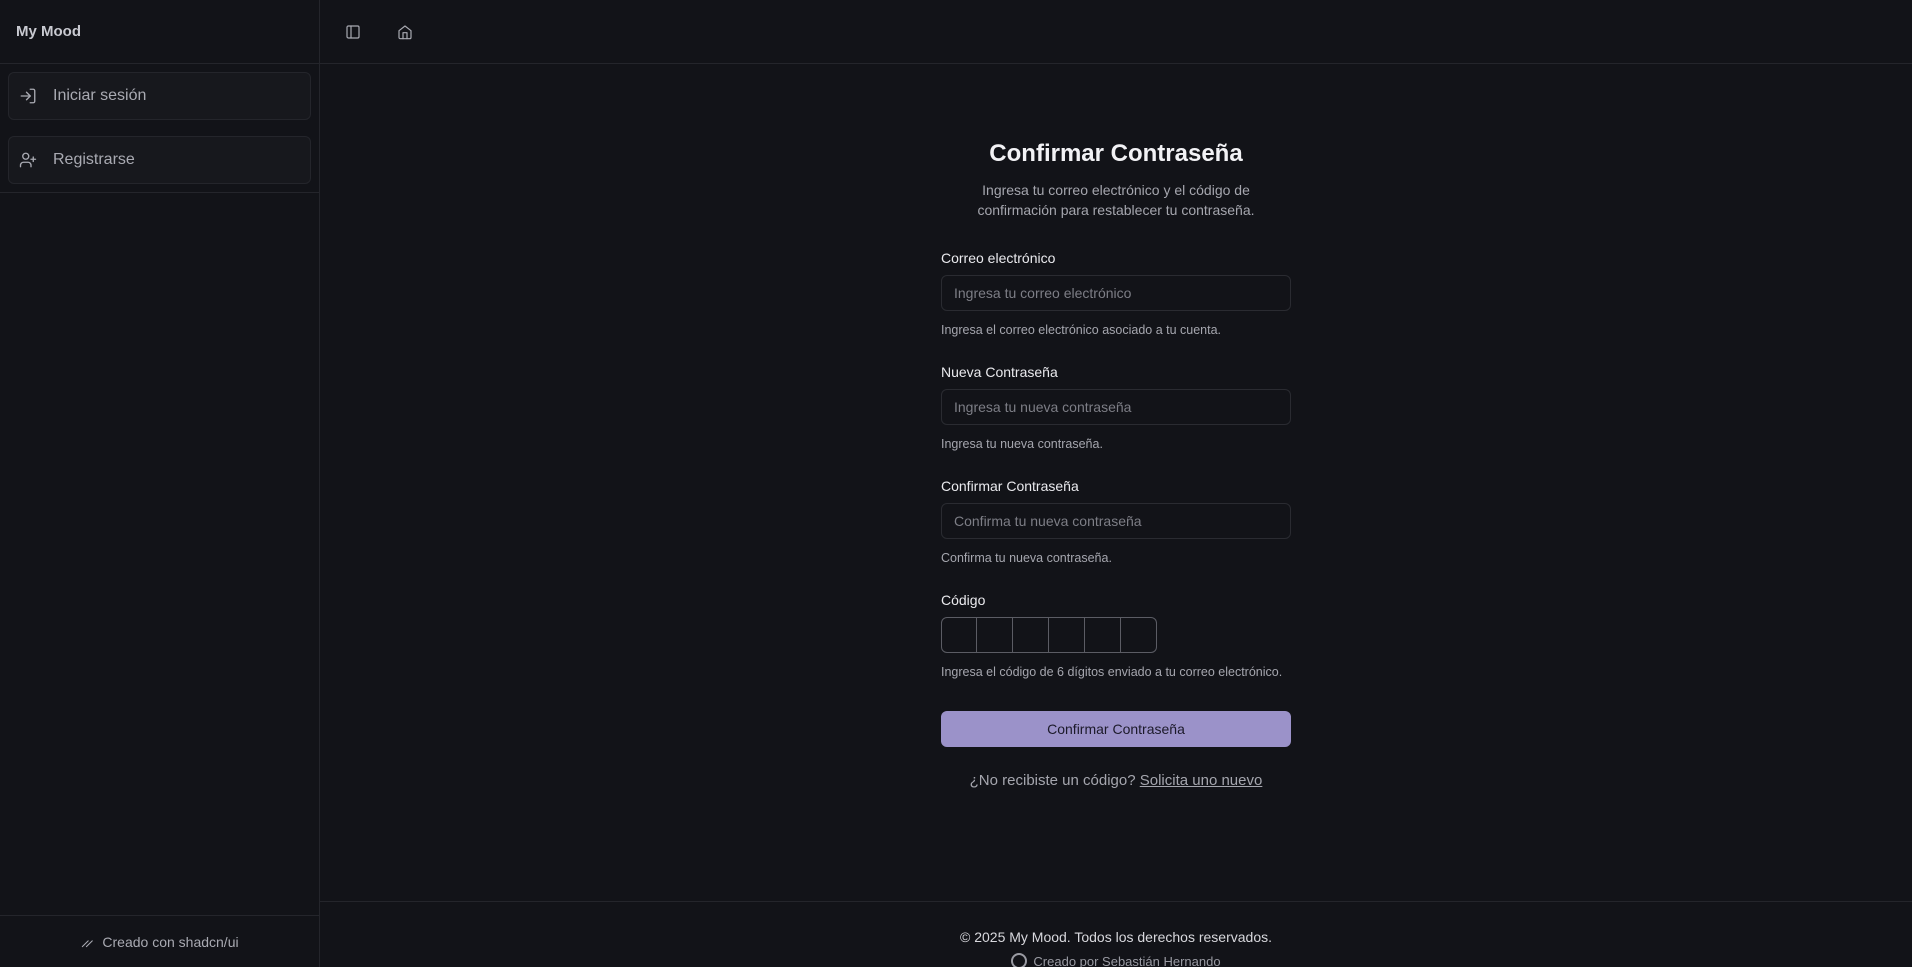 The image size is (1912, 967). Describe the element at coordinates (1116, 32) in the screenshot. I see `topbar` at that location.